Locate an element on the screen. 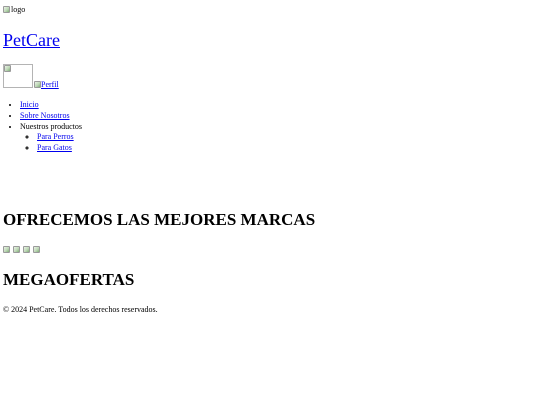  submenu-item-gatos: Para Gatos is located at coordinates (59, 148).